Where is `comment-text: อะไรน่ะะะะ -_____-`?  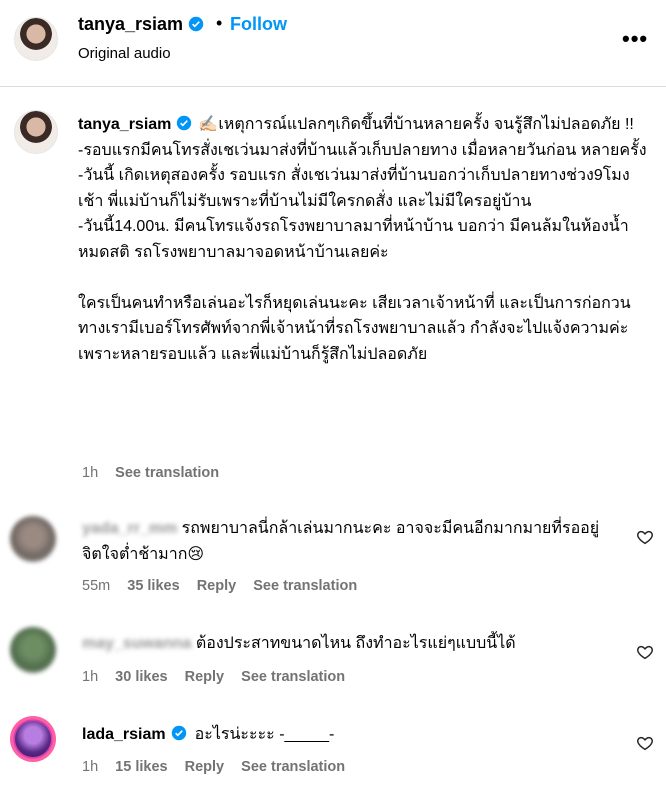 comment-text: อะไรน่ะะะะ -_____- is located at coordinates (264, 734).